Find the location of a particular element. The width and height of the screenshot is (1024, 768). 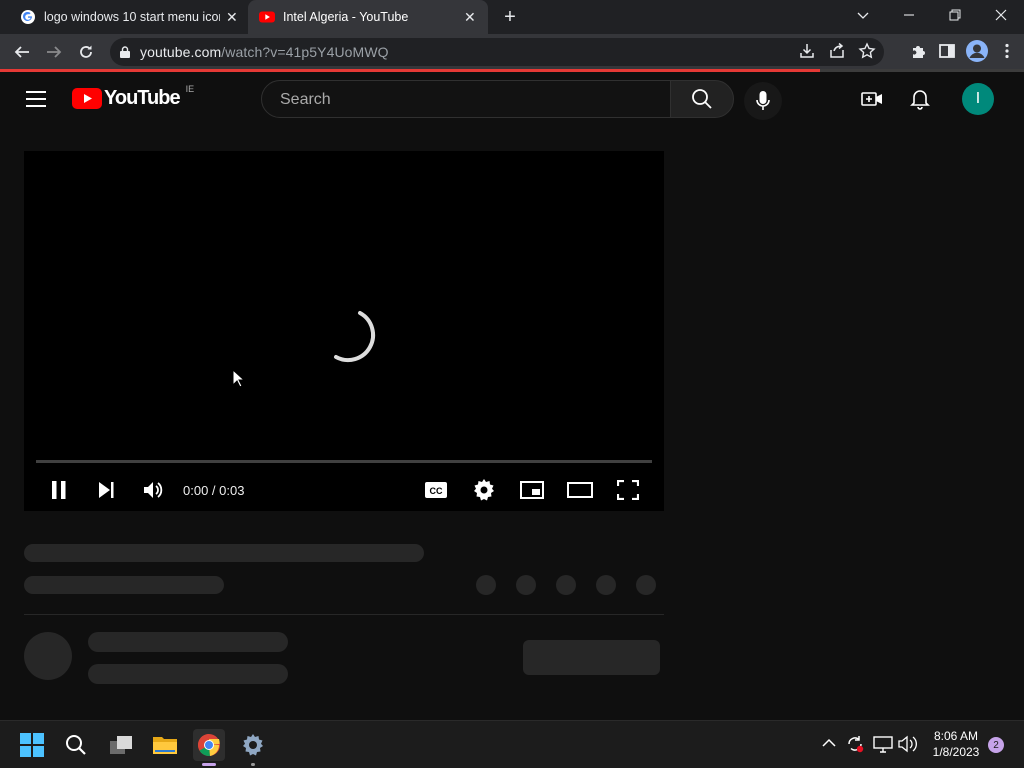

player-controls: 0:00 / 0:03 CC is located at coordinates (344, 490).